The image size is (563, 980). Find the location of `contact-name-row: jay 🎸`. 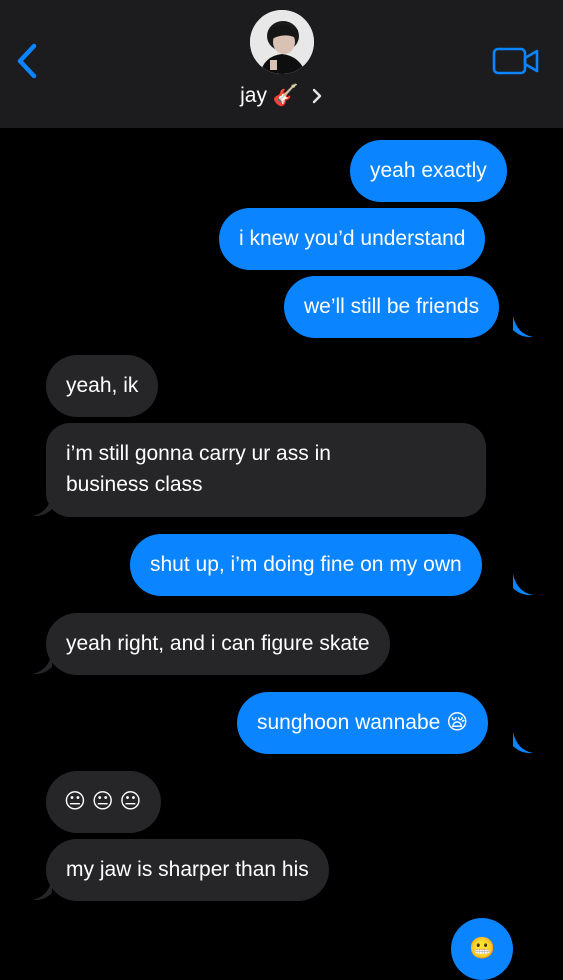

contact-name-row: jay 🎸 is located at coordinates (281, 96).